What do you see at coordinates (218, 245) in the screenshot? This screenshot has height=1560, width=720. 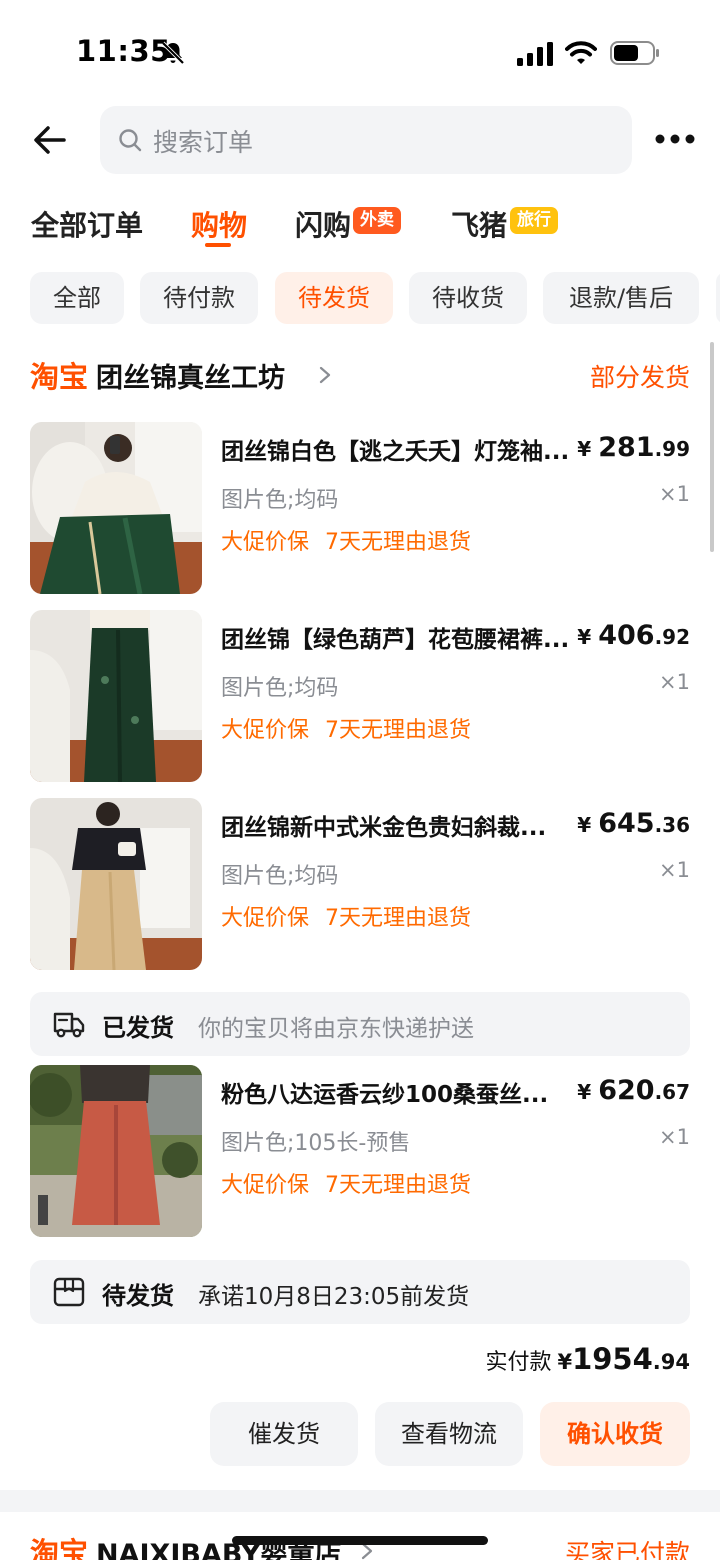 I see `tab-active-indicator` at bounding box center [218, 245].